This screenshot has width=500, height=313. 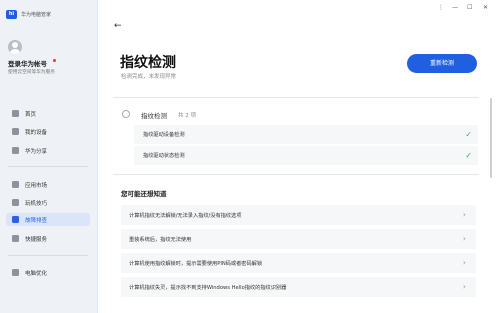 What do you see at coordinates (36, 132) in the screenshot?
I see `sidebar-item-label: 我的设备` at bounding box center [36, 132].